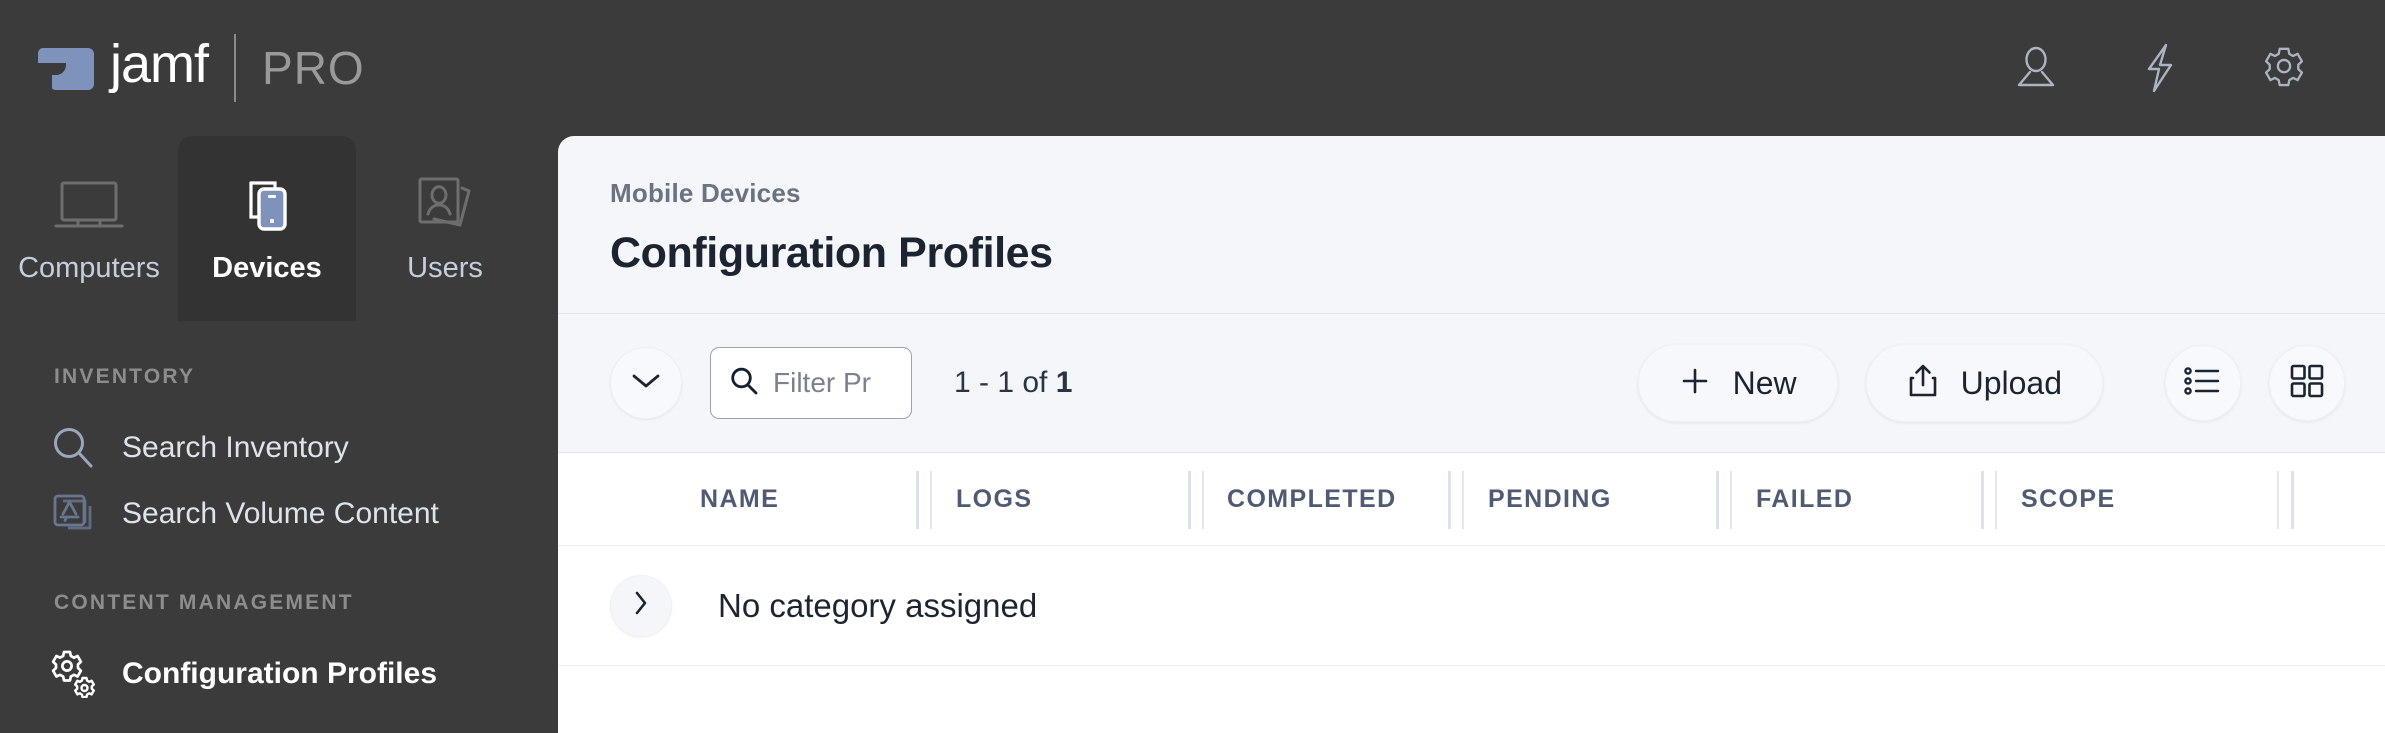 The image size is (2385, 733). I want to click on sidebar-item-label: Search Volume Content, so click(280, 513).